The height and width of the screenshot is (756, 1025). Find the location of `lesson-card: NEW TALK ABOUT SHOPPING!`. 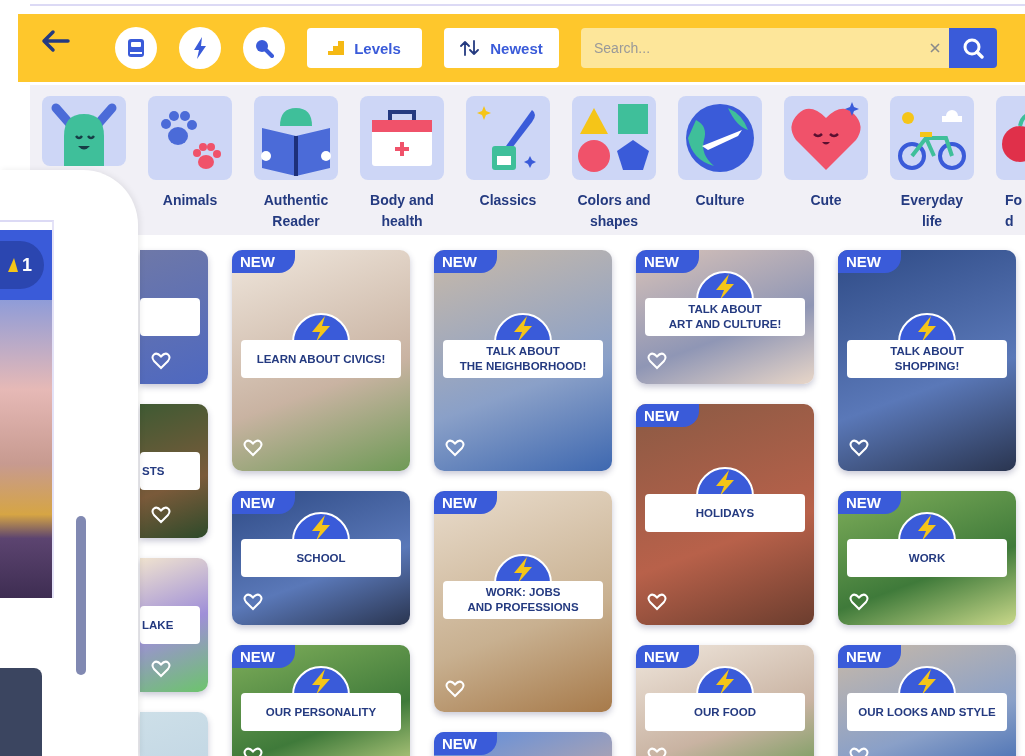

lesson-card: NEW TALK ABOUT SHOPPING! is located at coordinates (927, 360).